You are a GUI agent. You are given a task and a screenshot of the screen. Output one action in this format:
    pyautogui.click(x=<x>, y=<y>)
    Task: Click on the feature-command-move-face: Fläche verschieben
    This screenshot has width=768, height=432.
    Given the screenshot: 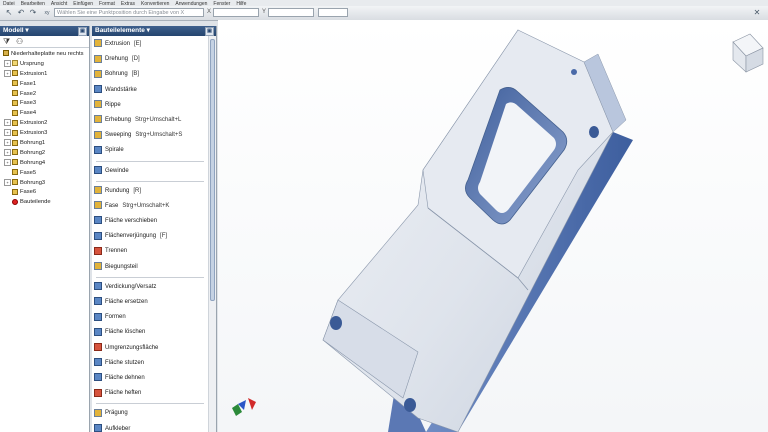 What is the action you would take?
    pyautogui.click(x=150, y=221)
    